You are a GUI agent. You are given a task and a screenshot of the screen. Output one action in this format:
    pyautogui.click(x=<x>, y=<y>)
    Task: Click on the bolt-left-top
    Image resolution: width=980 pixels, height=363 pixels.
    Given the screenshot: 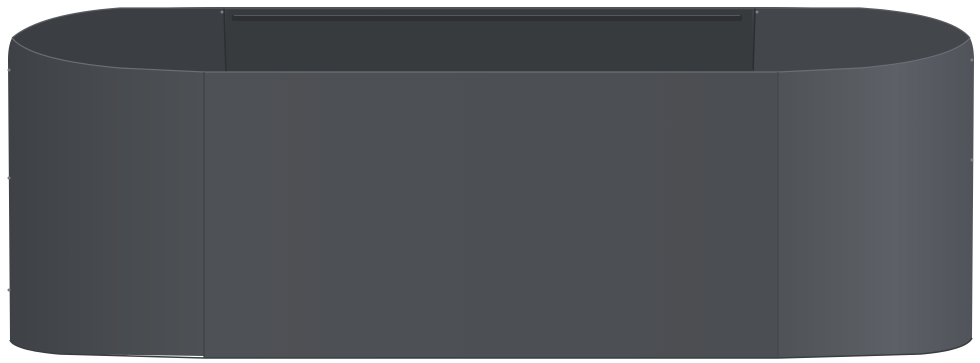 What is the action you would take?
    pyautogui.click(x=9, y=70)
    